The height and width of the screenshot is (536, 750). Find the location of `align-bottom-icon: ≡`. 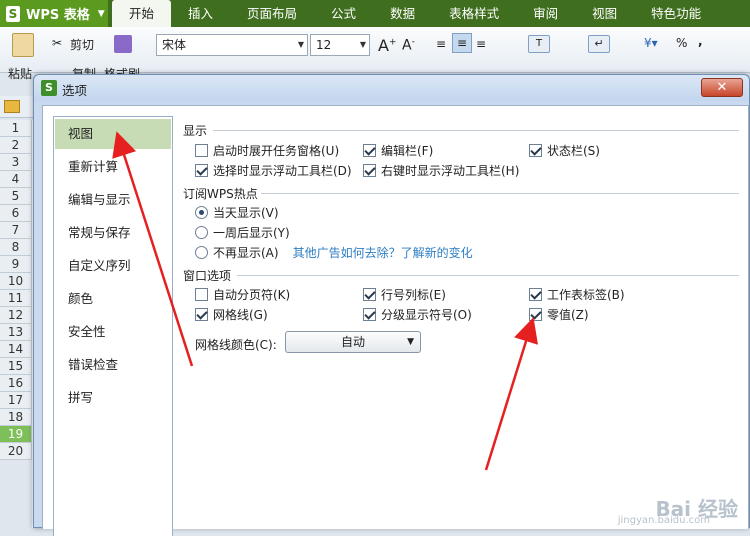

align-bottom-icon: ≡ is located at coordinates (481, 44).